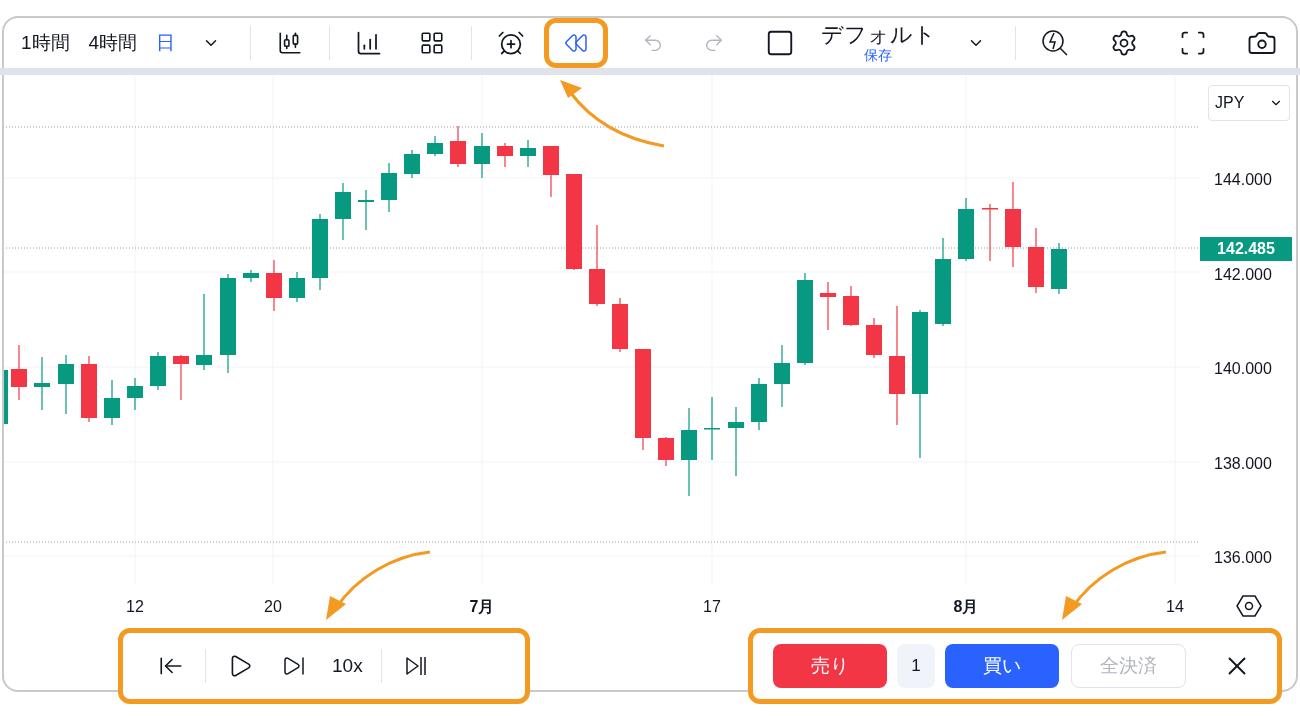  I want to click on buy-button: 買い, so click(1002, 666).